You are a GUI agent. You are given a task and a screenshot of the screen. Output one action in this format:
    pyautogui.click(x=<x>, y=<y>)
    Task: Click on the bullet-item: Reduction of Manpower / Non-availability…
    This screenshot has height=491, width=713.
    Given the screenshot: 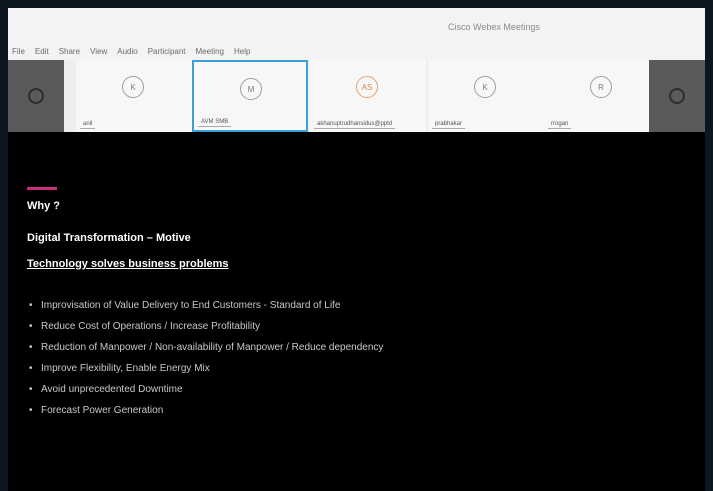 What is the action you would take?
    pyautogui.click(x=262, y=347)
    